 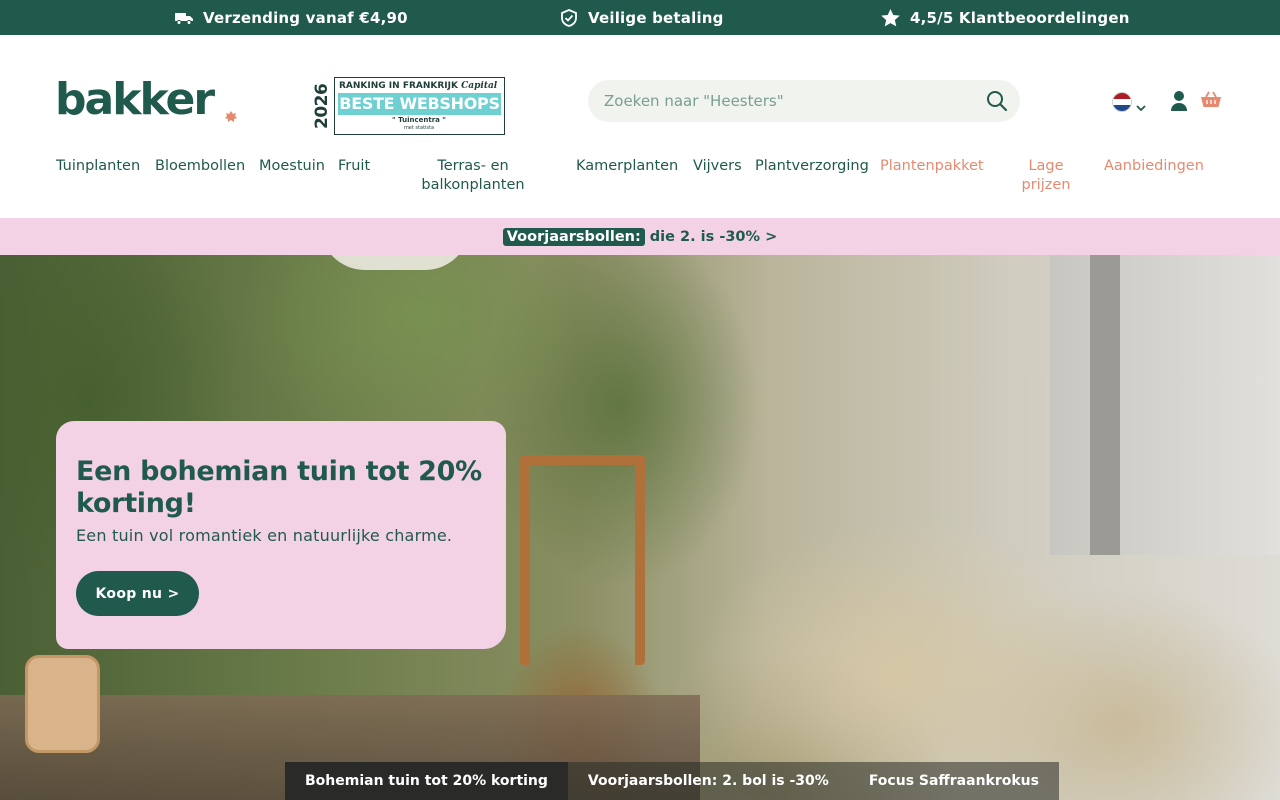 I want to click on nav-plantenpakket: Plantenpakket, so click(x=932, y=166).